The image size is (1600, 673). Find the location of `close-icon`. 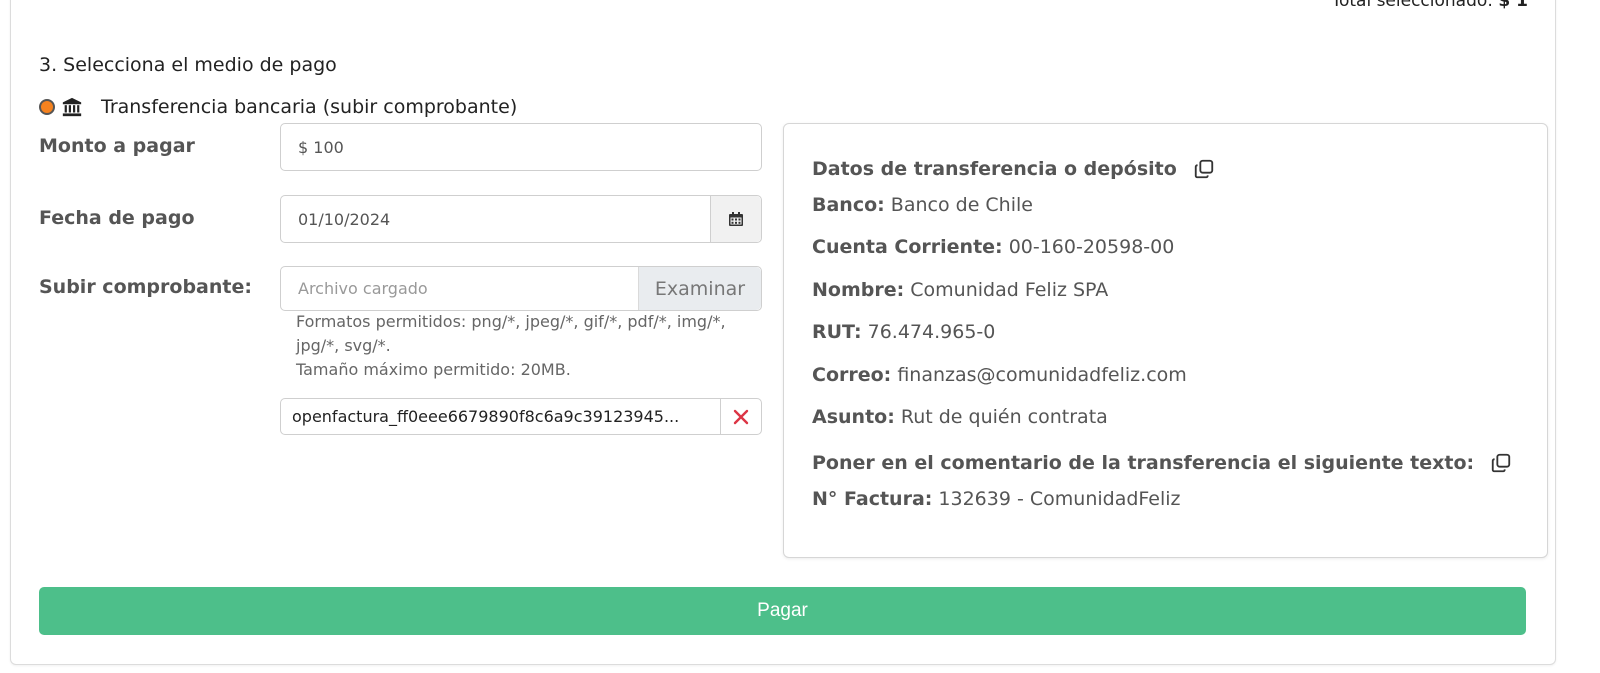

close-icon is located at coordinates (741, 416).